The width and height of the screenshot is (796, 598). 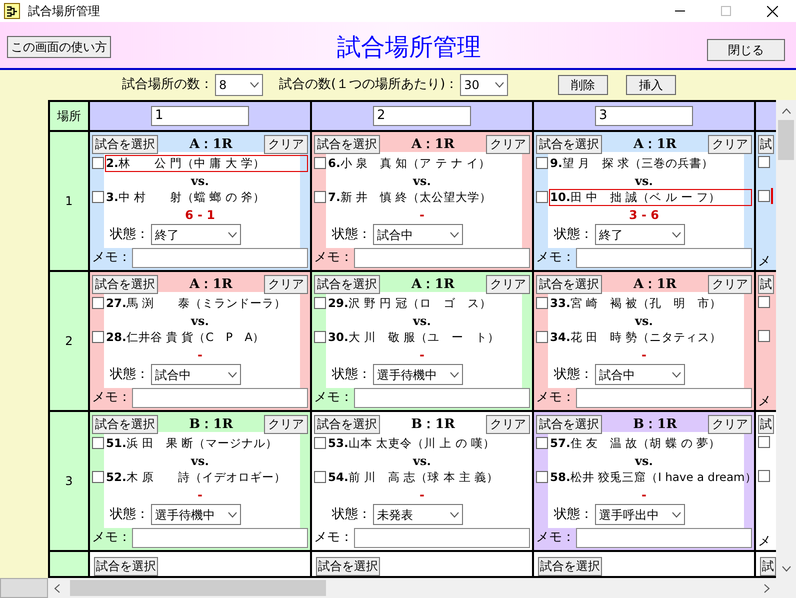 I want to click on status-select: 未発表, so click(x=418, y=514).